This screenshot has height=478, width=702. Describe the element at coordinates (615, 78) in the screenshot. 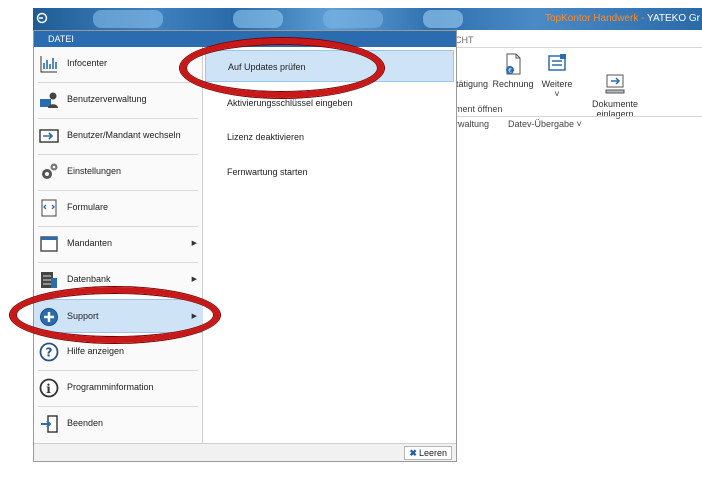

I see `archive-documents-icon` at that location.